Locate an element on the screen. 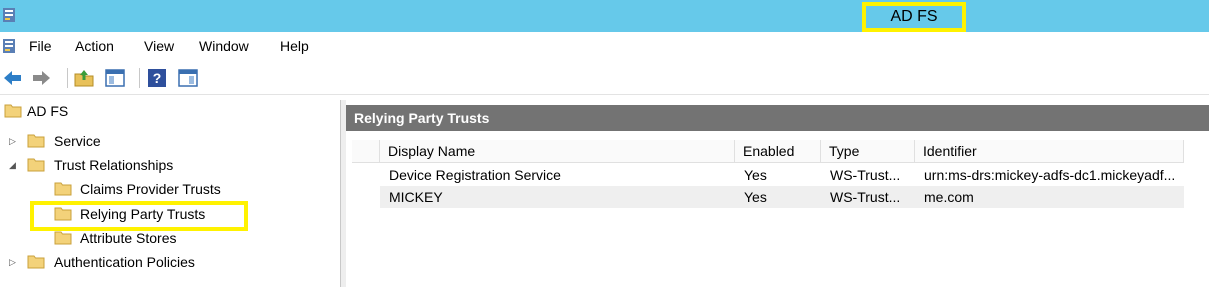 The width and height of the screenshot is (1209, 287). collapse-icon: ◢ is located at coordinates (14, 165).